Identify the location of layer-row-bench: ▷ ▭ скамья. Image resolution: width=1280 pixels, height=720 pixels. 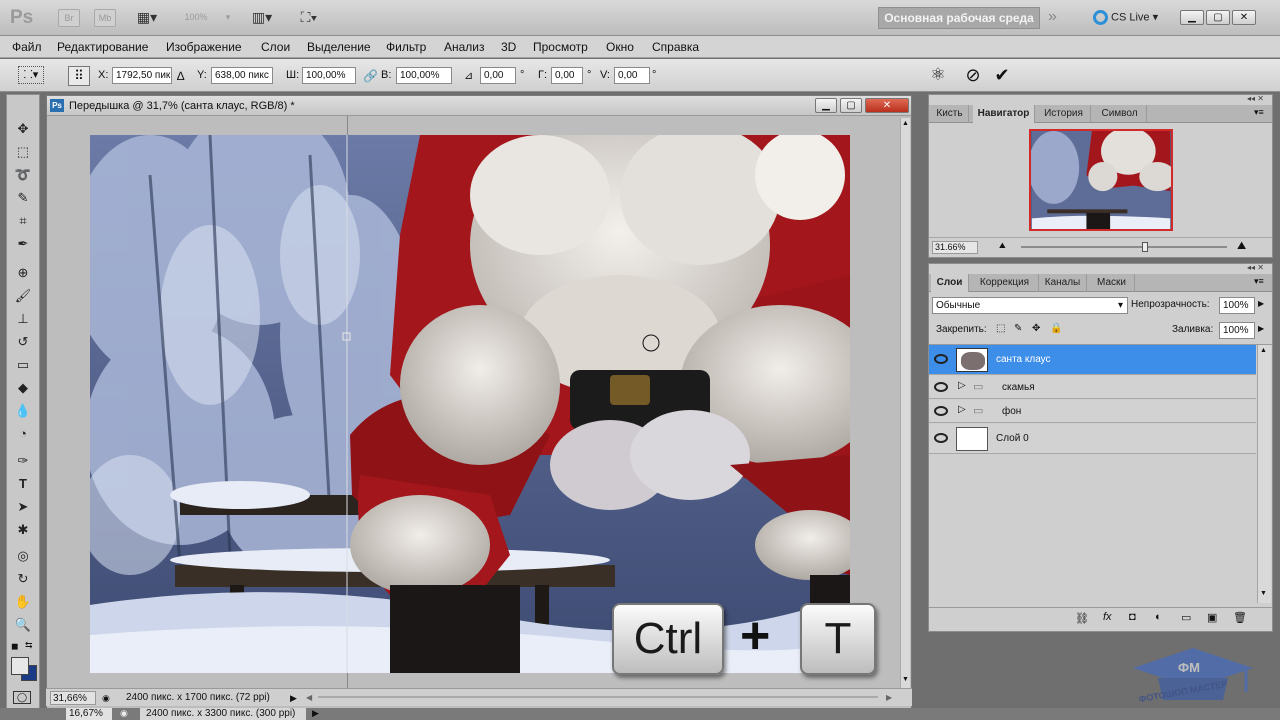
(1092, 387).